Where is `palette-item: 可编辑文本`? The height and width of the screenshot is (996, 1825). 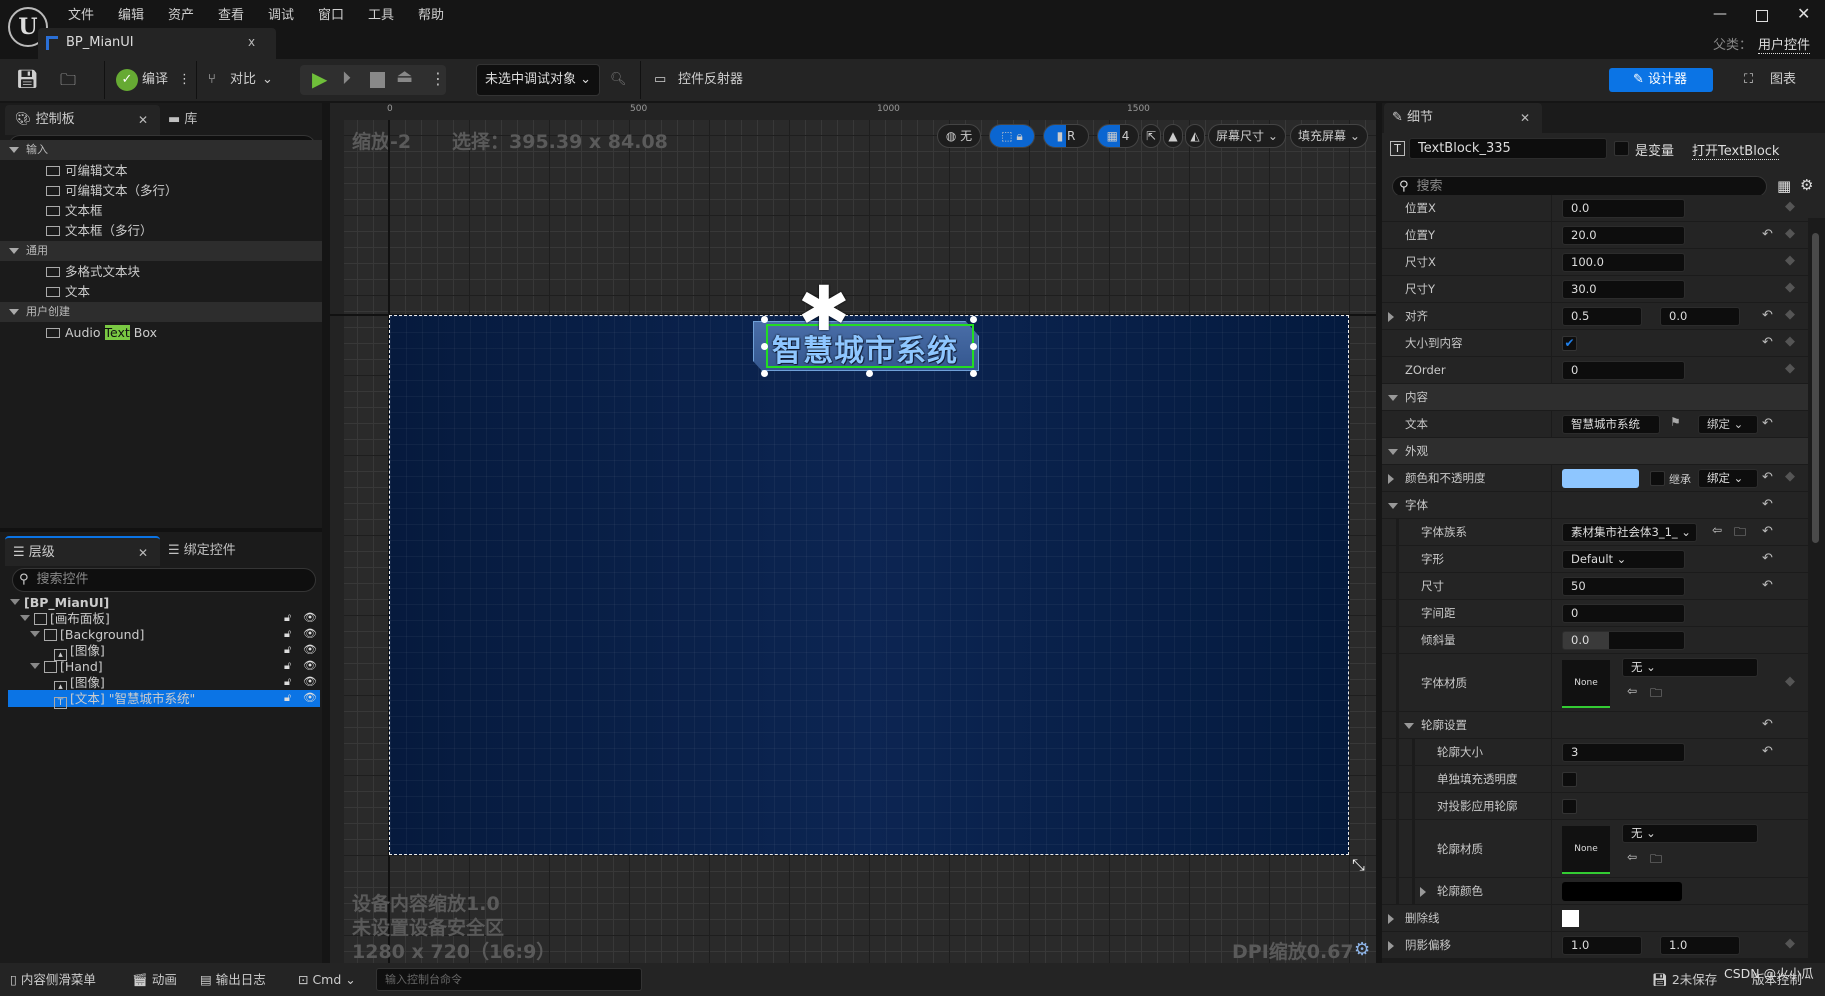 palette-item: 可编辑文本 is located at coordinates (87, 171).